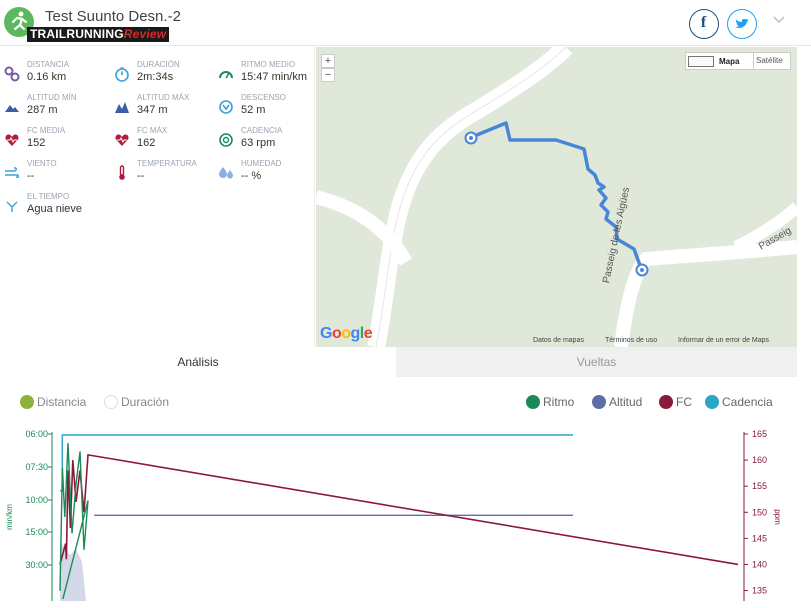  What do you see at coordinates (36, 532) in the screenshot?
I see `left-tick-label: 15:00` at bounding box center [36, 532].